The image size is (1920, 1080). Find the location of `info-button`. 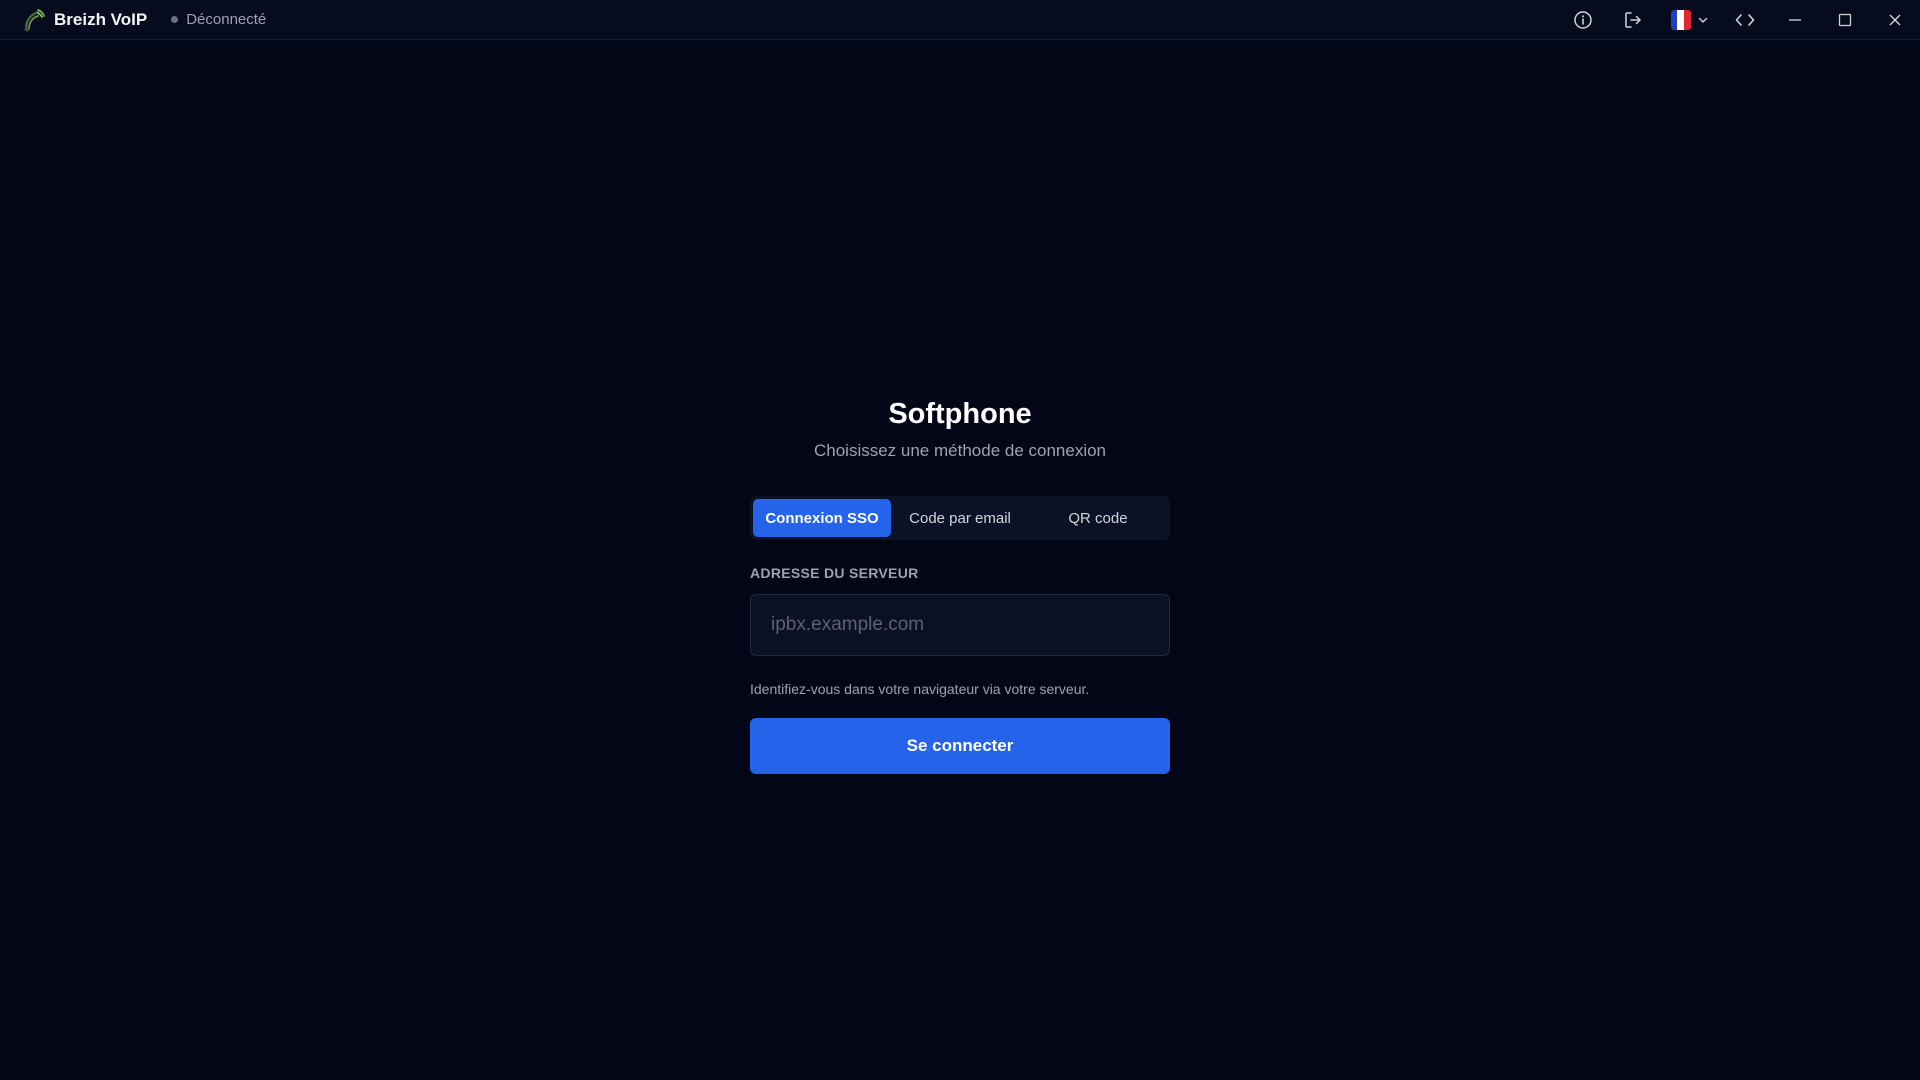

info-button is located at coordinates (1583, 20).